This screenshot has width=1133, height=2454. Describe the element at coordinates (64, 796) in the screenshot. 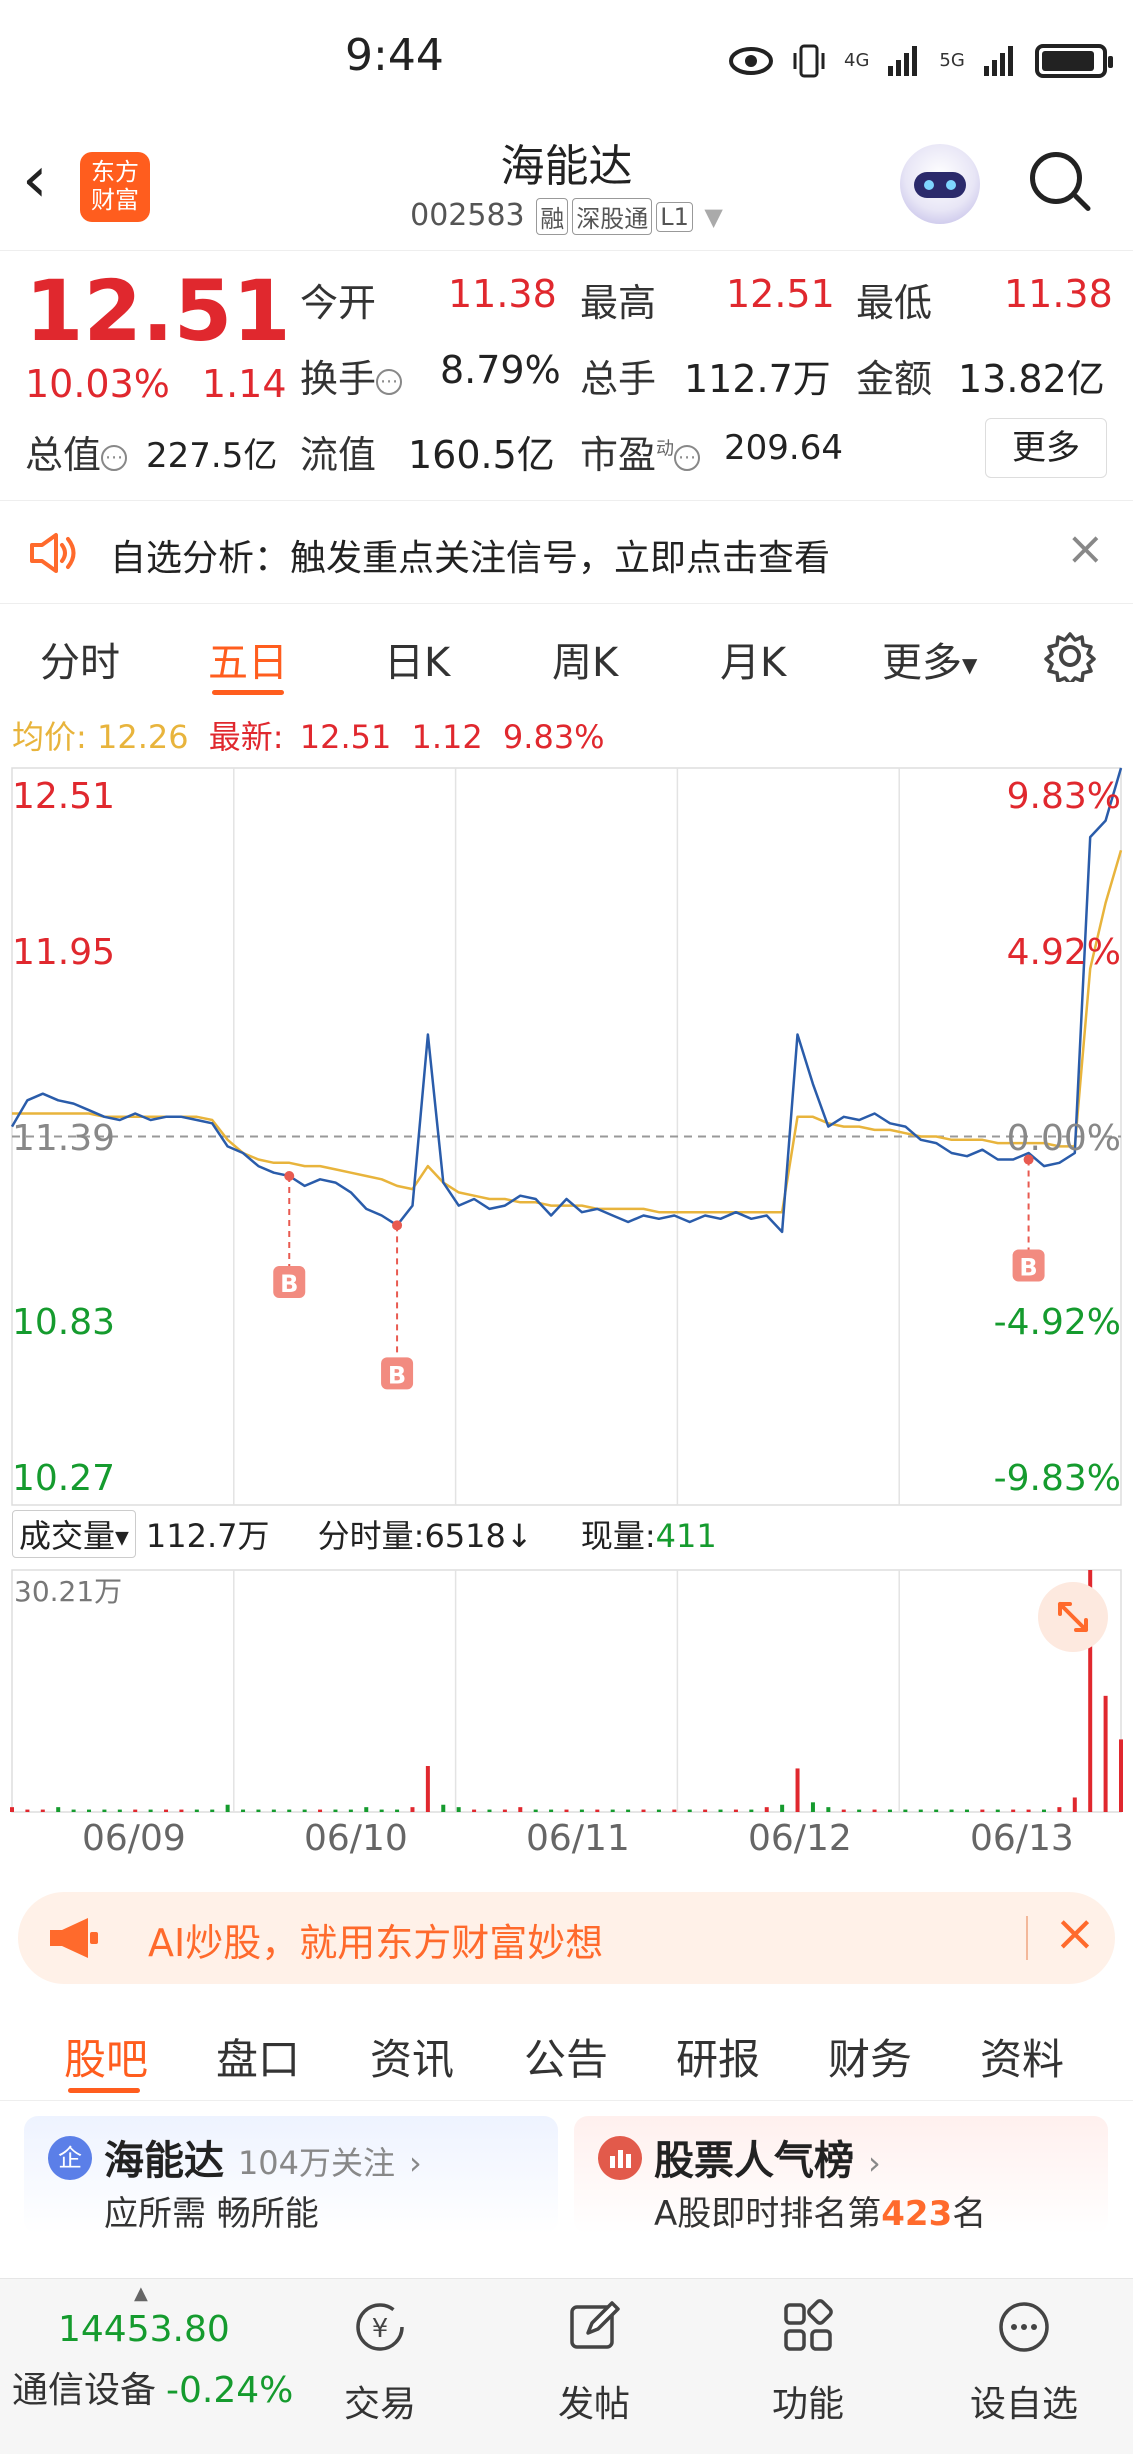

I see `y-tick-left: 12.51` at that location.